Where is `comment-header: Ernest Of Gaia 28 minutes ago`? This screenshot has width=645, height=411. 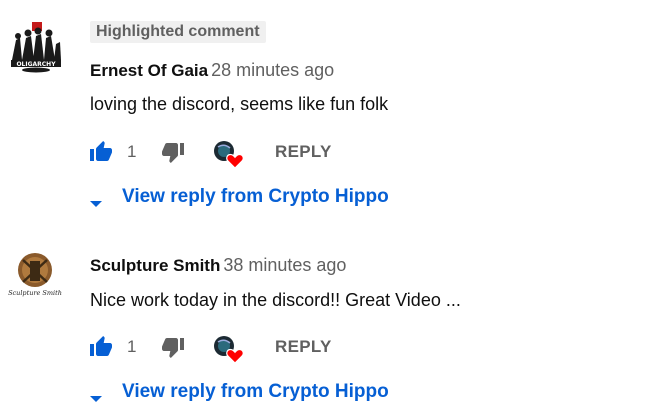
comment-header: Ernest Of Gaia 28 minutes ago is located at coordinates (212, 70).